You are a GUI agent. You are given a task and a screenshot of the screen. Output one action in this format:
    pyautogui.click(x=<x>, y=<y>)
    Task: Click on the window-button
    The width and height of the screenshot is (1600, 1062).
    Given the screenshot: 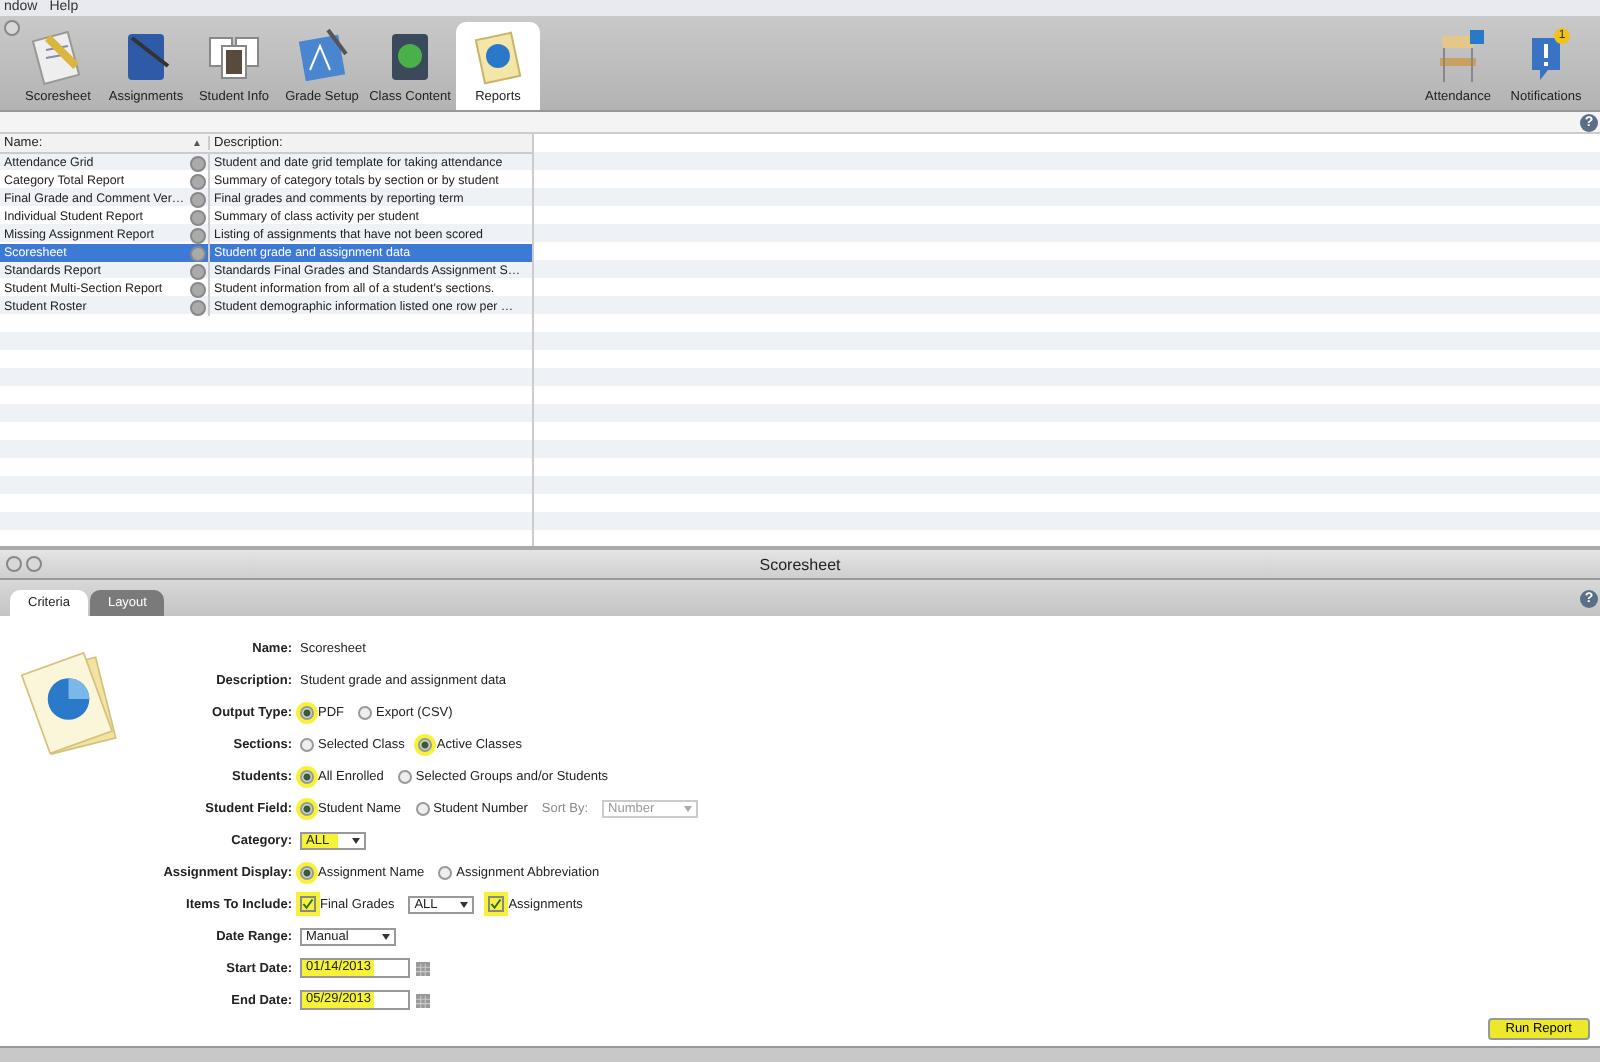 What is the action you would take?
    pyautogui.click(x=12, y=28)
    